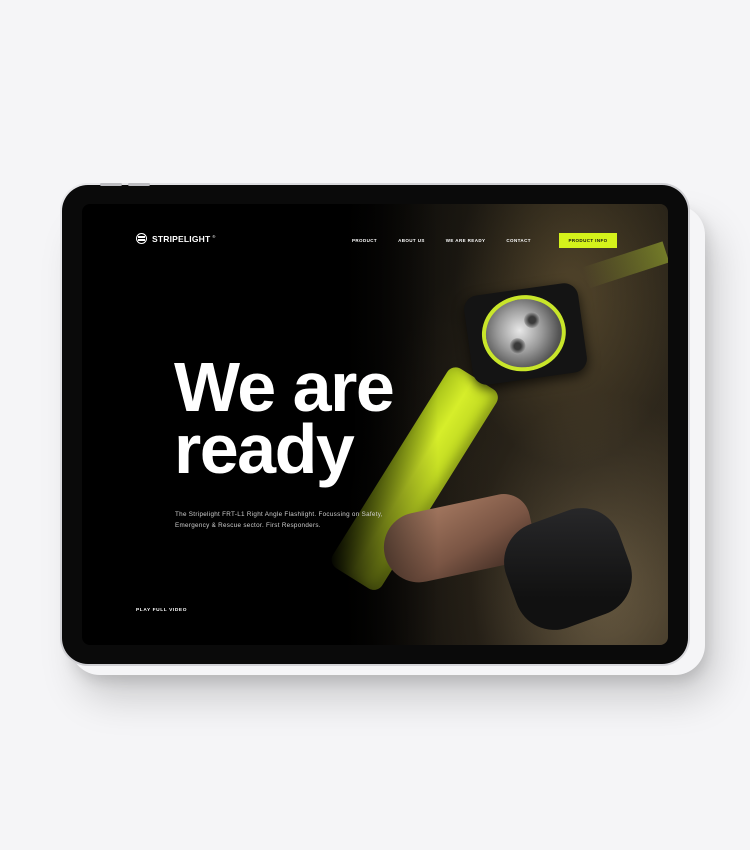 The height and width of the screenshot is (850, 750). I want to click on registered-mark: ®, so click(214, 236).